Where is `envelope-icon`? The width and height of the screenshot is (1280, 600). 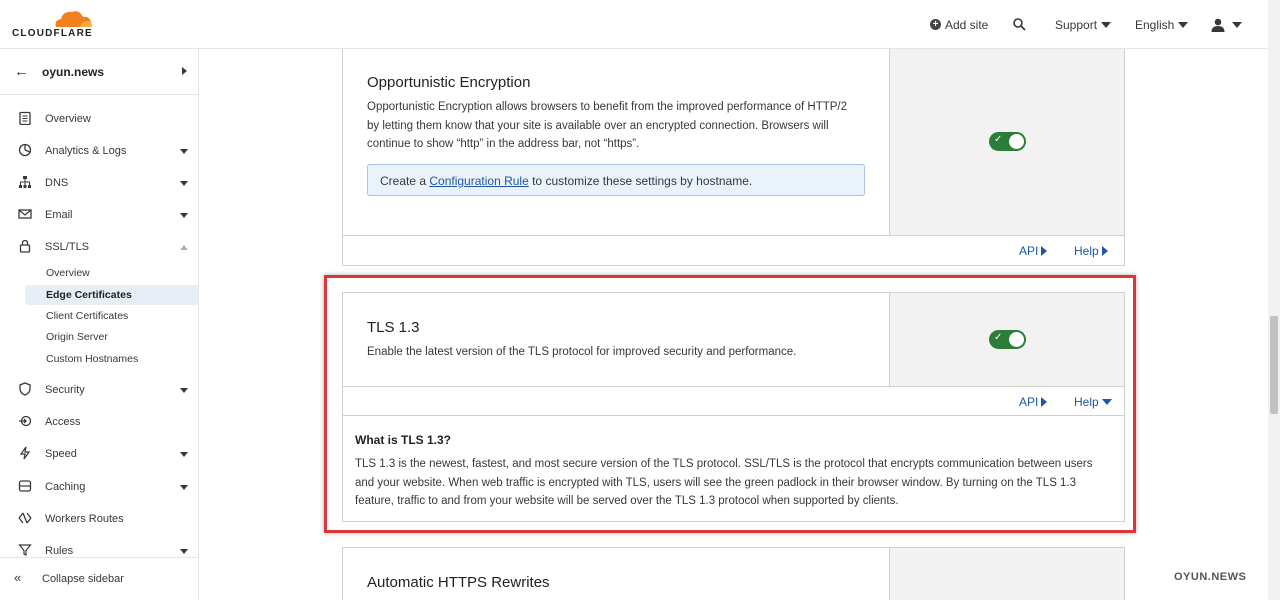
envelope-icon is located at coordinates (25, 214).